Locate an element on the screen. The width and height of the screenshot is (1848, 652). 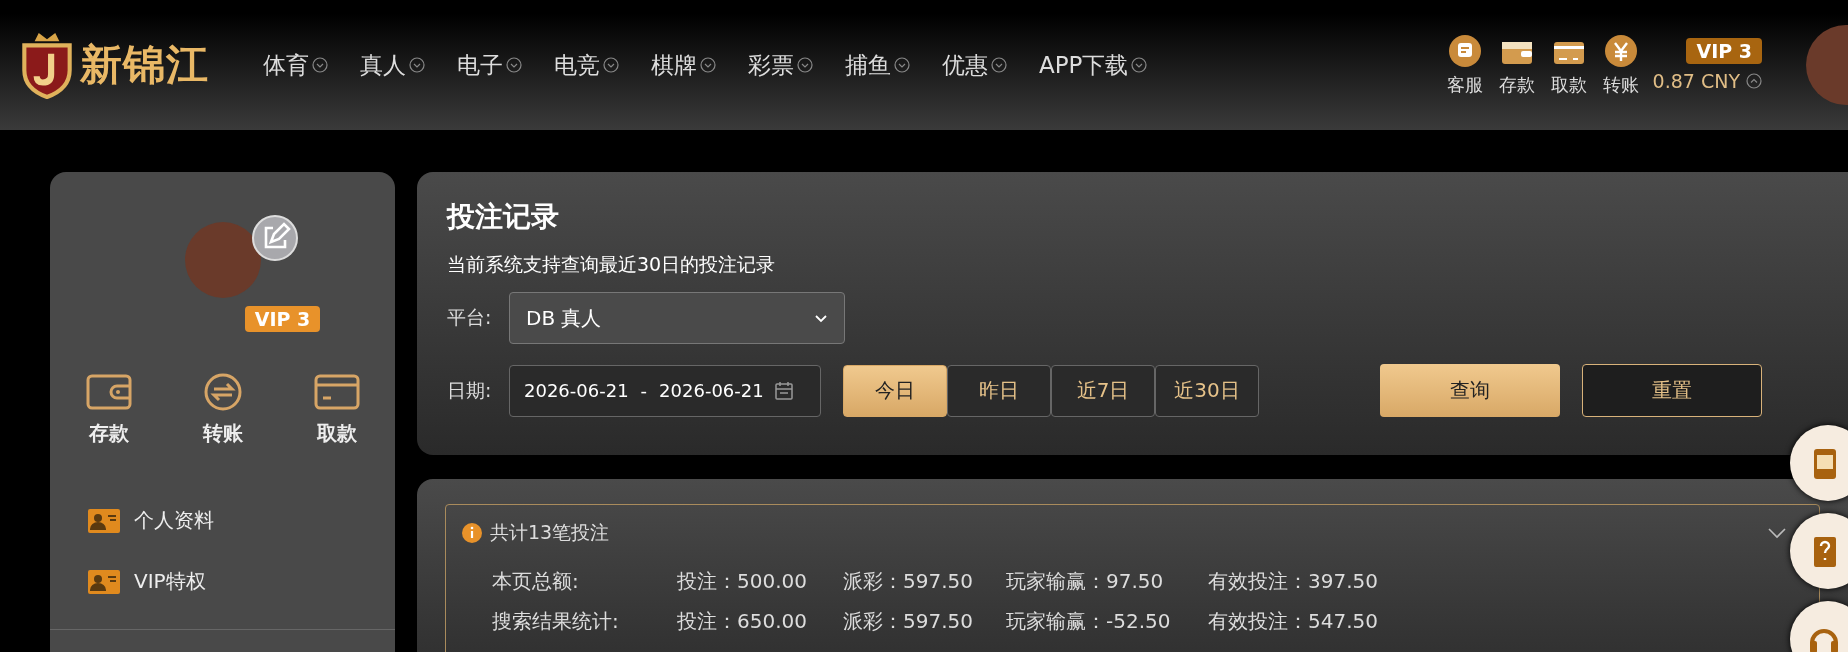
balance-amount: 0.87 CNY is located at coordinates (1696, 81).